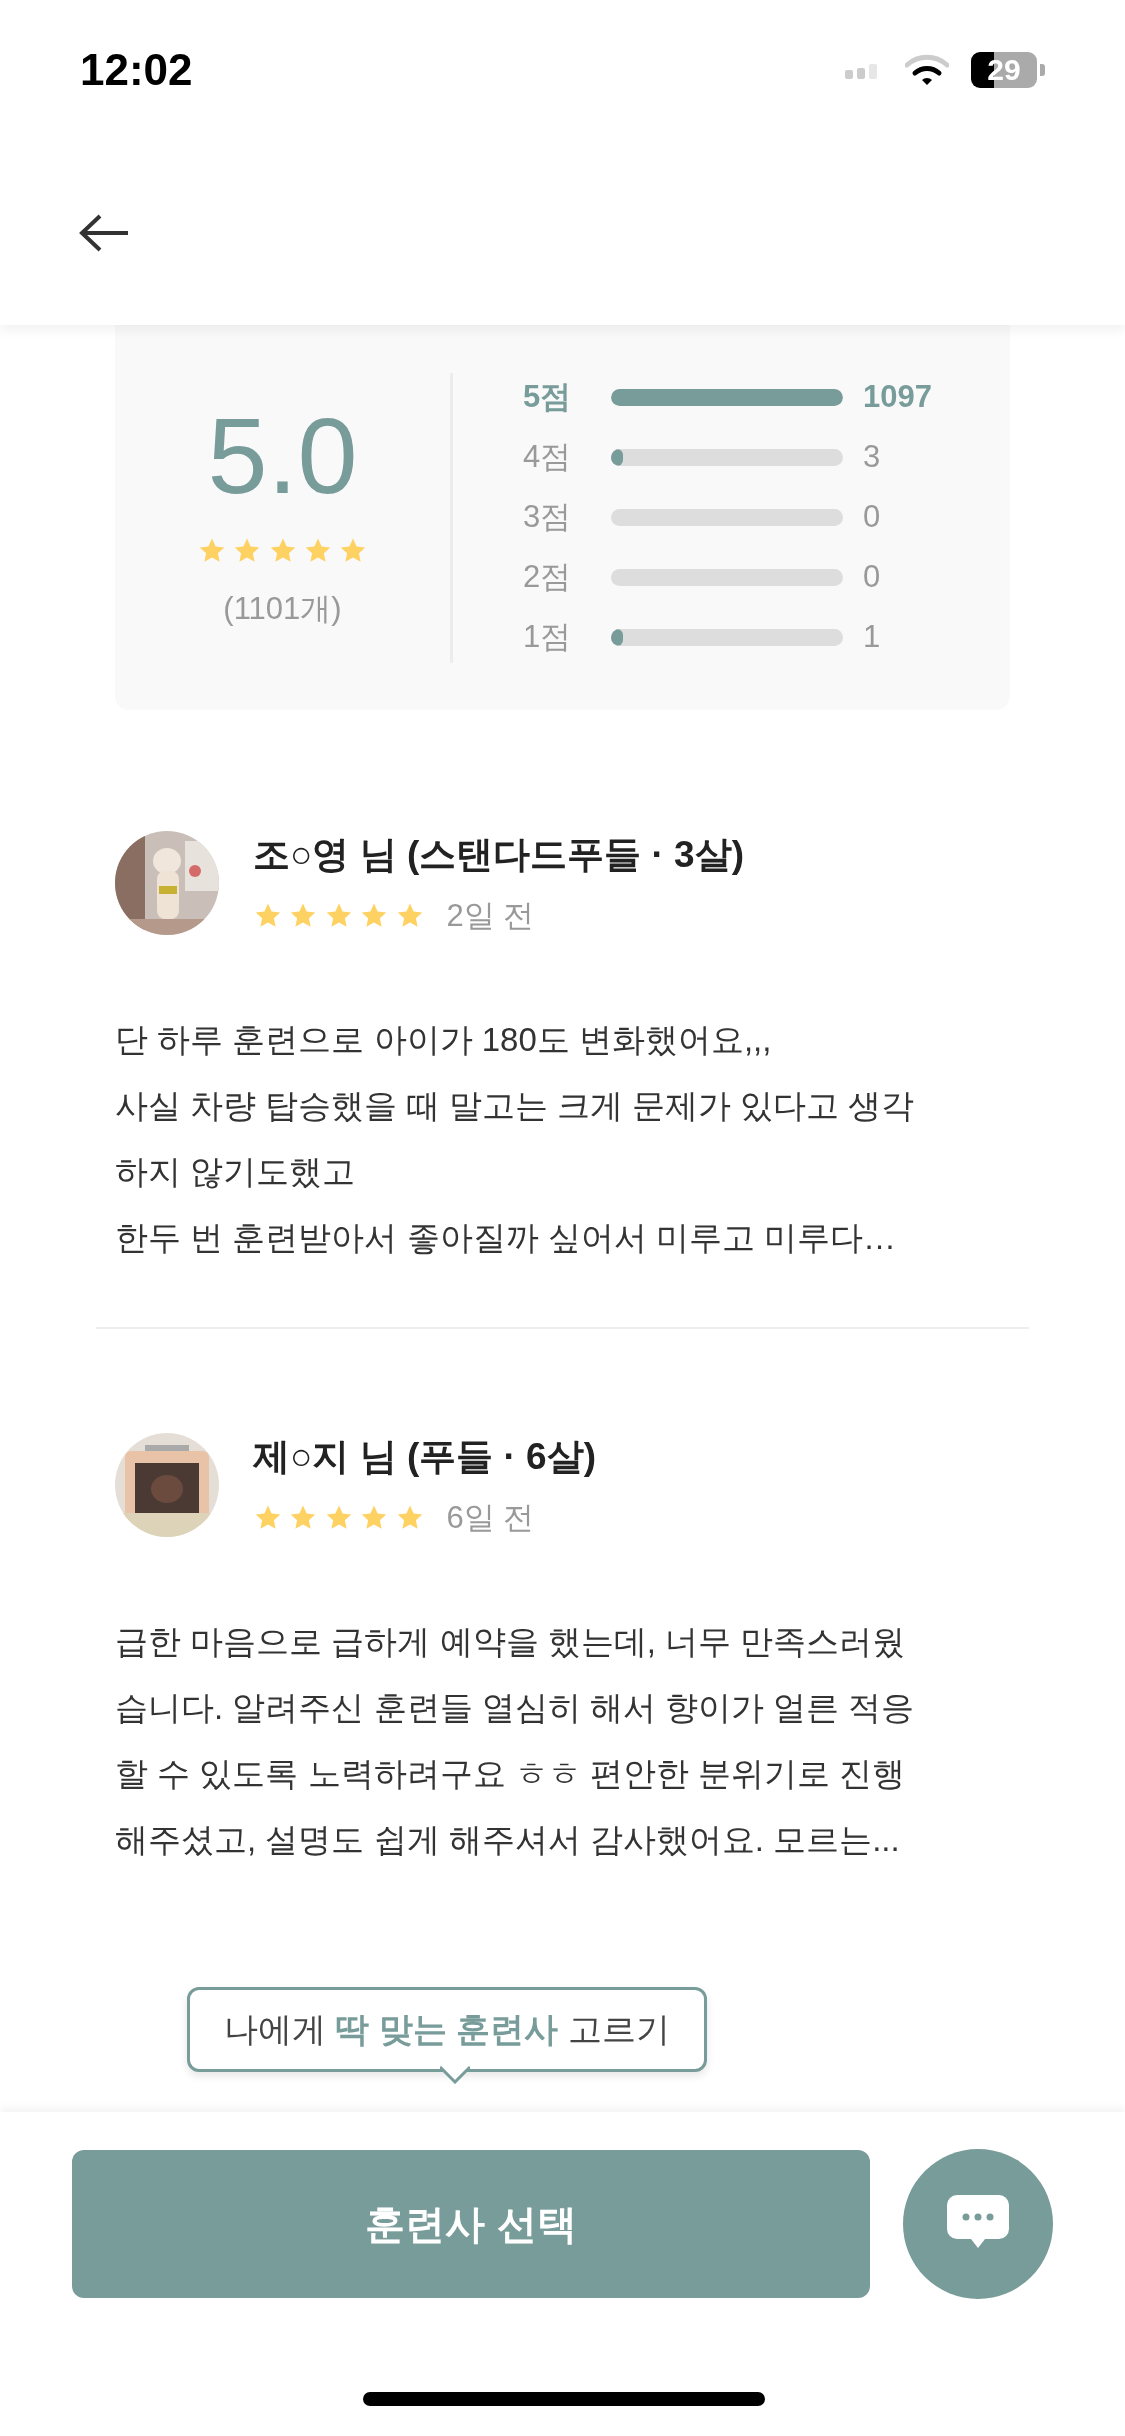  What do you see at coordinates (424, 1457) in the screenshot?
I see `reviewer-name: 제○지 님 (푸들 · 6살)` at bounding box center [424, 1457].